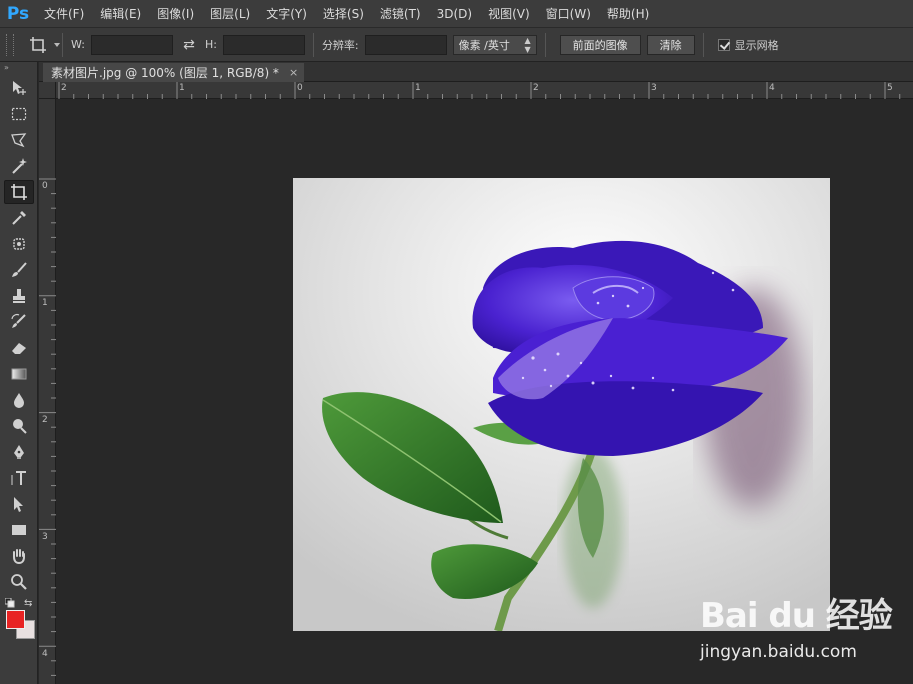 The height and width of the screenshot is (684, 913). What do you see at coordinates (64, 14) in the screenshot?
I see `menu-file: 文件(F)` at bounding box center [64, 14].